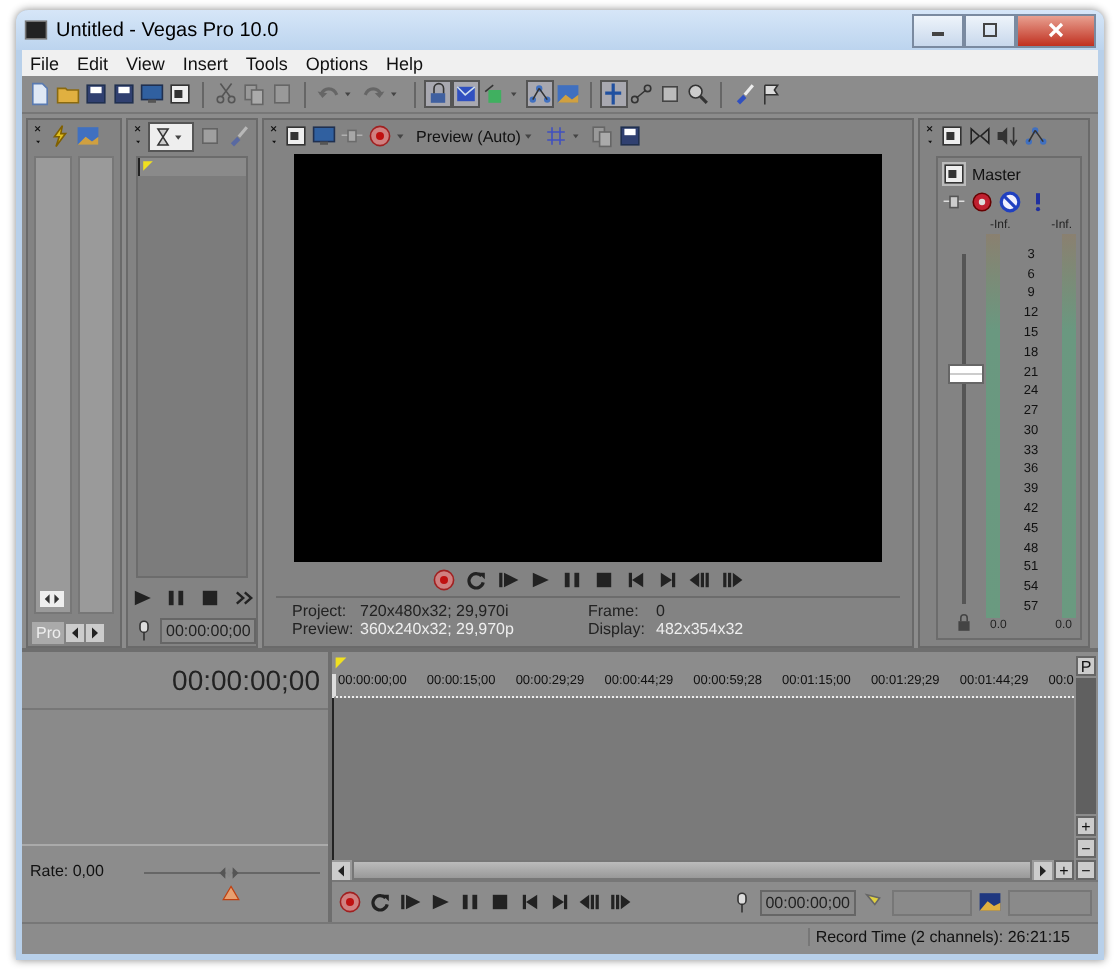  Describe the element at coordinates (1086, 746) in the screenshot. I see `vertical-scrollbar` at that location.